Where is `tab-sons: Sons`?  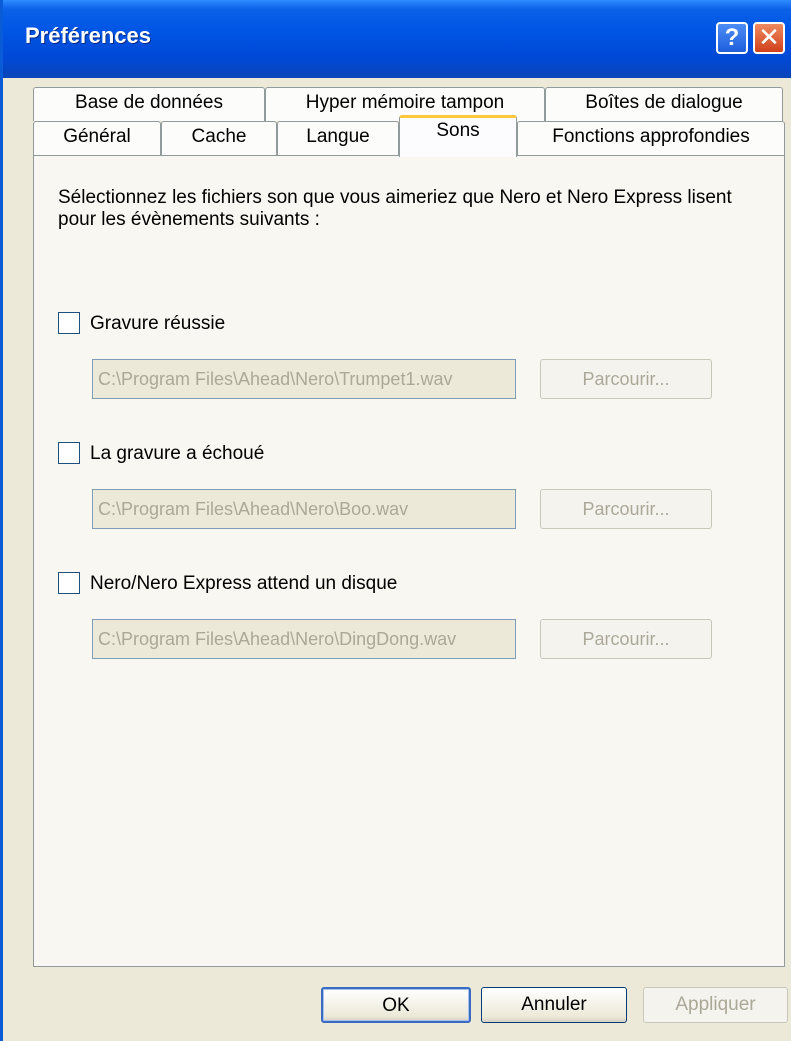 tab-sons: Sons is located at coordinates (458, 136).